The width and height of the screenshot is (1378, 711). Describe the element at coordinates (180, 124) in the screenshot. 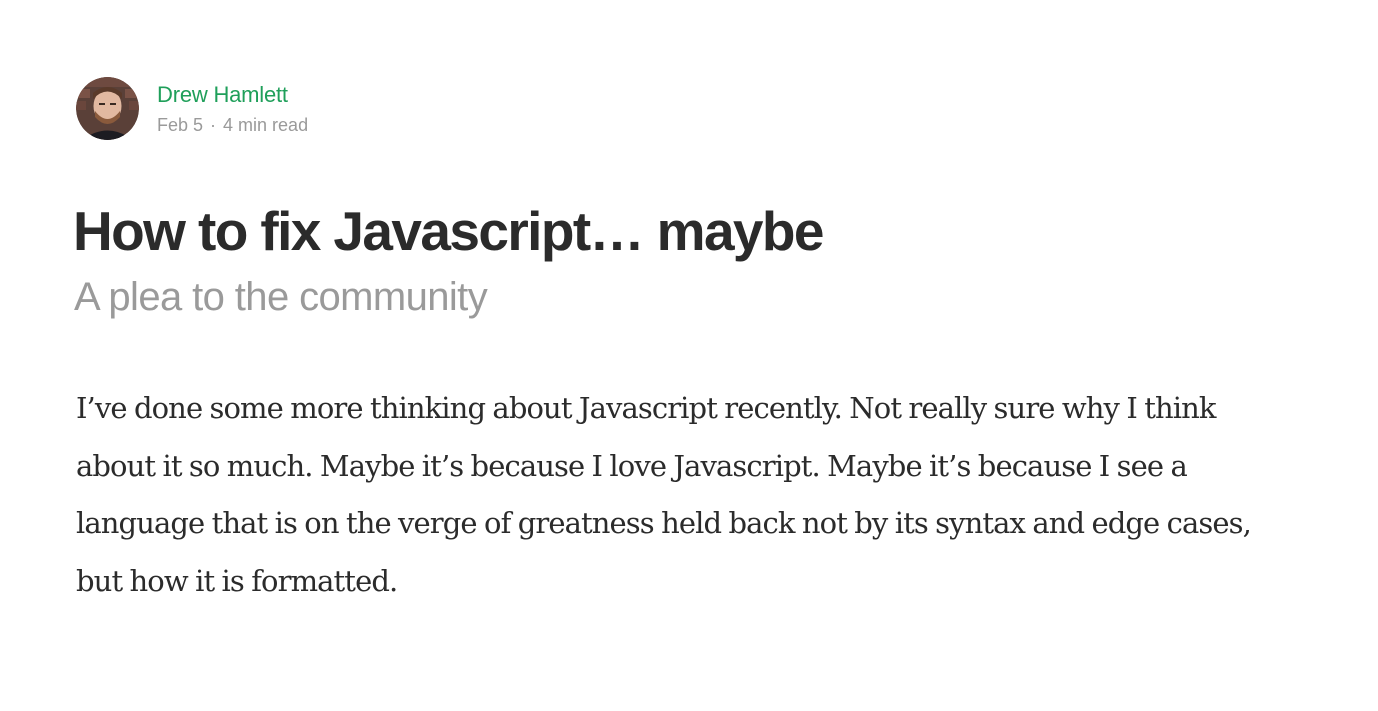

I see `publish-date: Feb 5` at that location.